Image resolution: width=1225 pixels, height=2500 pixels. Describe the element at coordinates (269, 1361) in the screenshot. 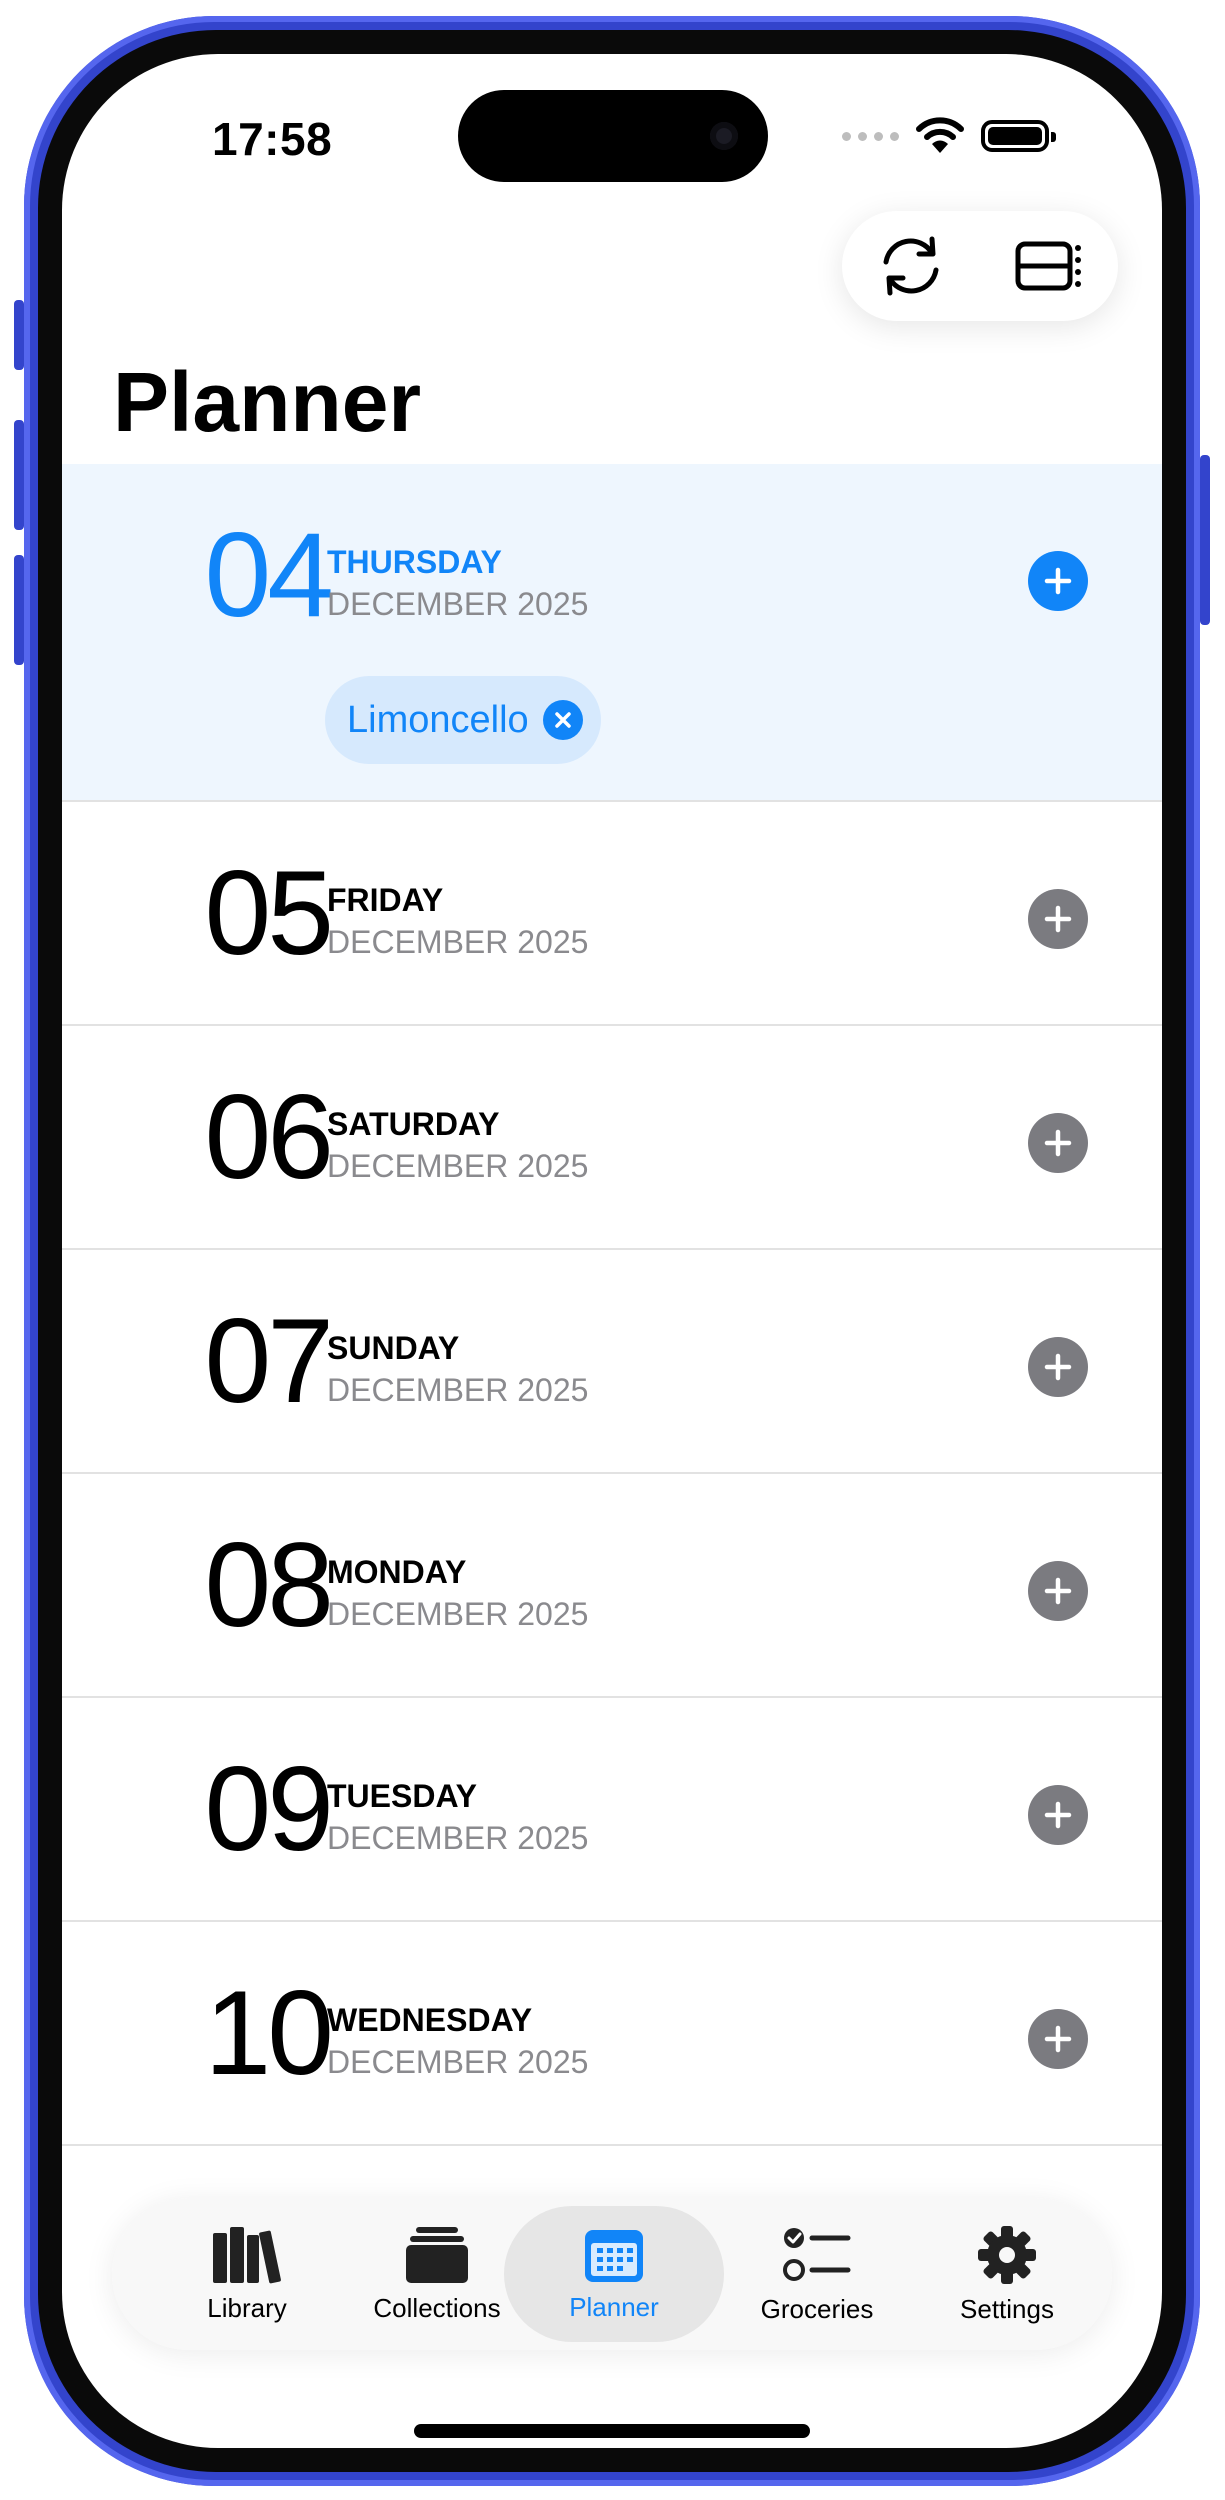

I see `day-number: 07` at that location.